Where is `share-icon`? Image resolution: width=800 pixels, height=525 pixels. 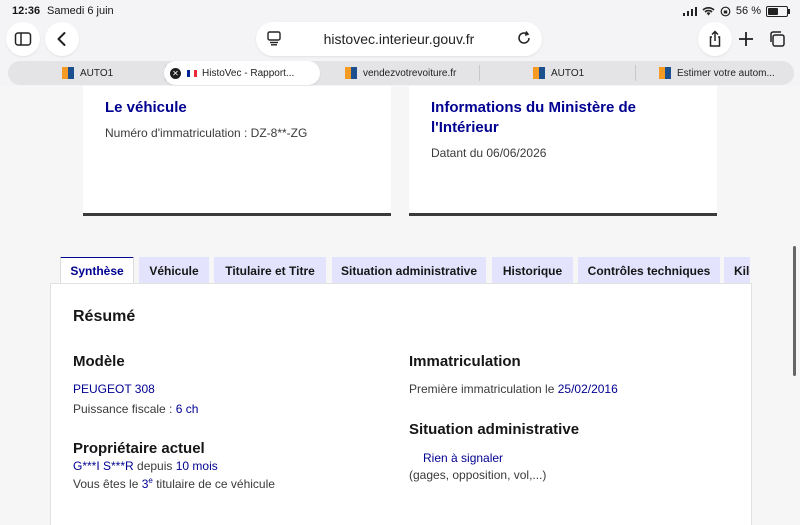
share-icon is located at coordinates (715, 38).